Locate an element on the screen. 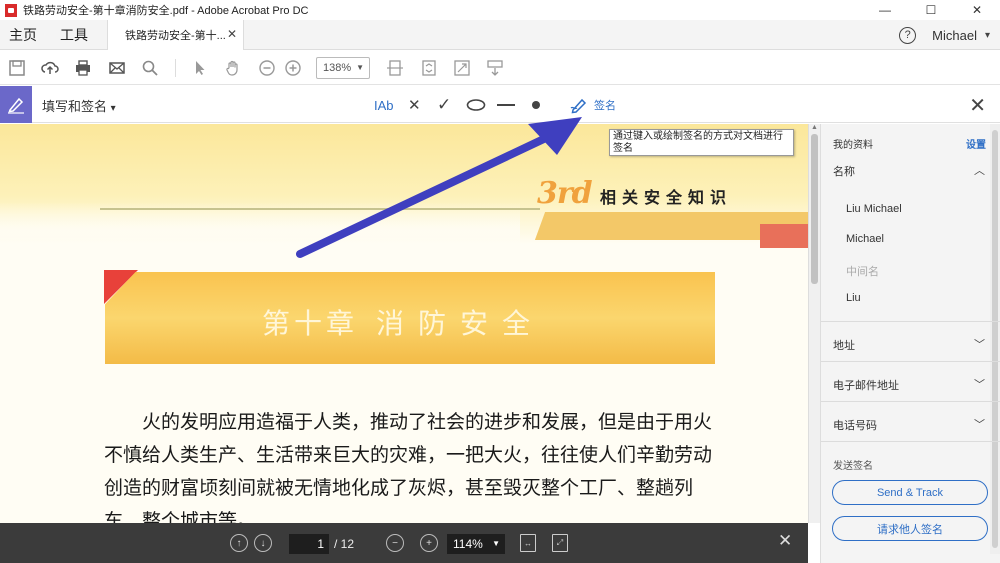  toolbar-divider is located at coordinates (175, 68).